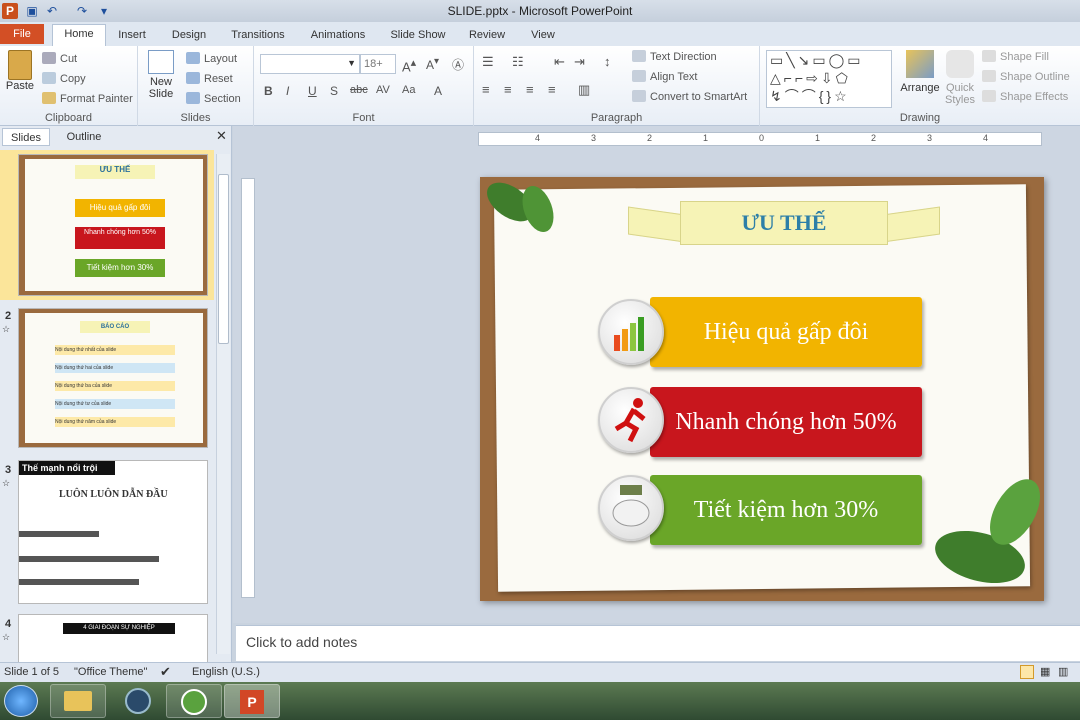 This screenshot has height=720, width=1080. Describe the element at coordinates (223, 259) in the screenshot. I see `scrollbar-thumb` at that location.